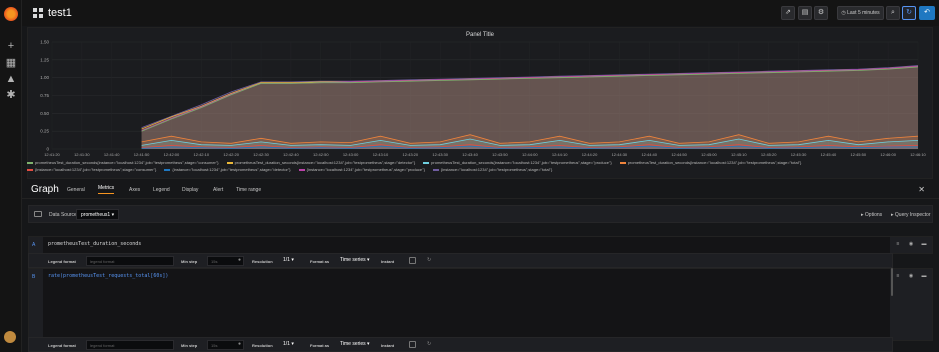 The height and width of the screenshot is (352, 939). What do you see at coordinates (799, 154) in the screenshot?
I see `x-tick-label: 12:45:30` at bounding box center [799, 154].